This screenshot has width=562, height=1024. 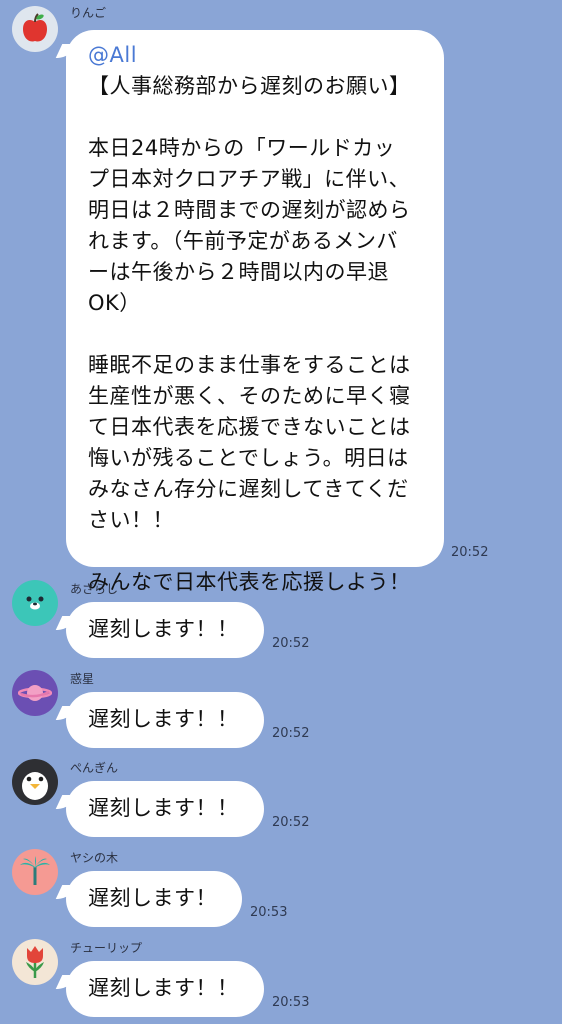 What do you see at coordinates (94, 768) in the screenshot?
I see `sender-name: ぺんぎん` at bounding box center [94, 768].